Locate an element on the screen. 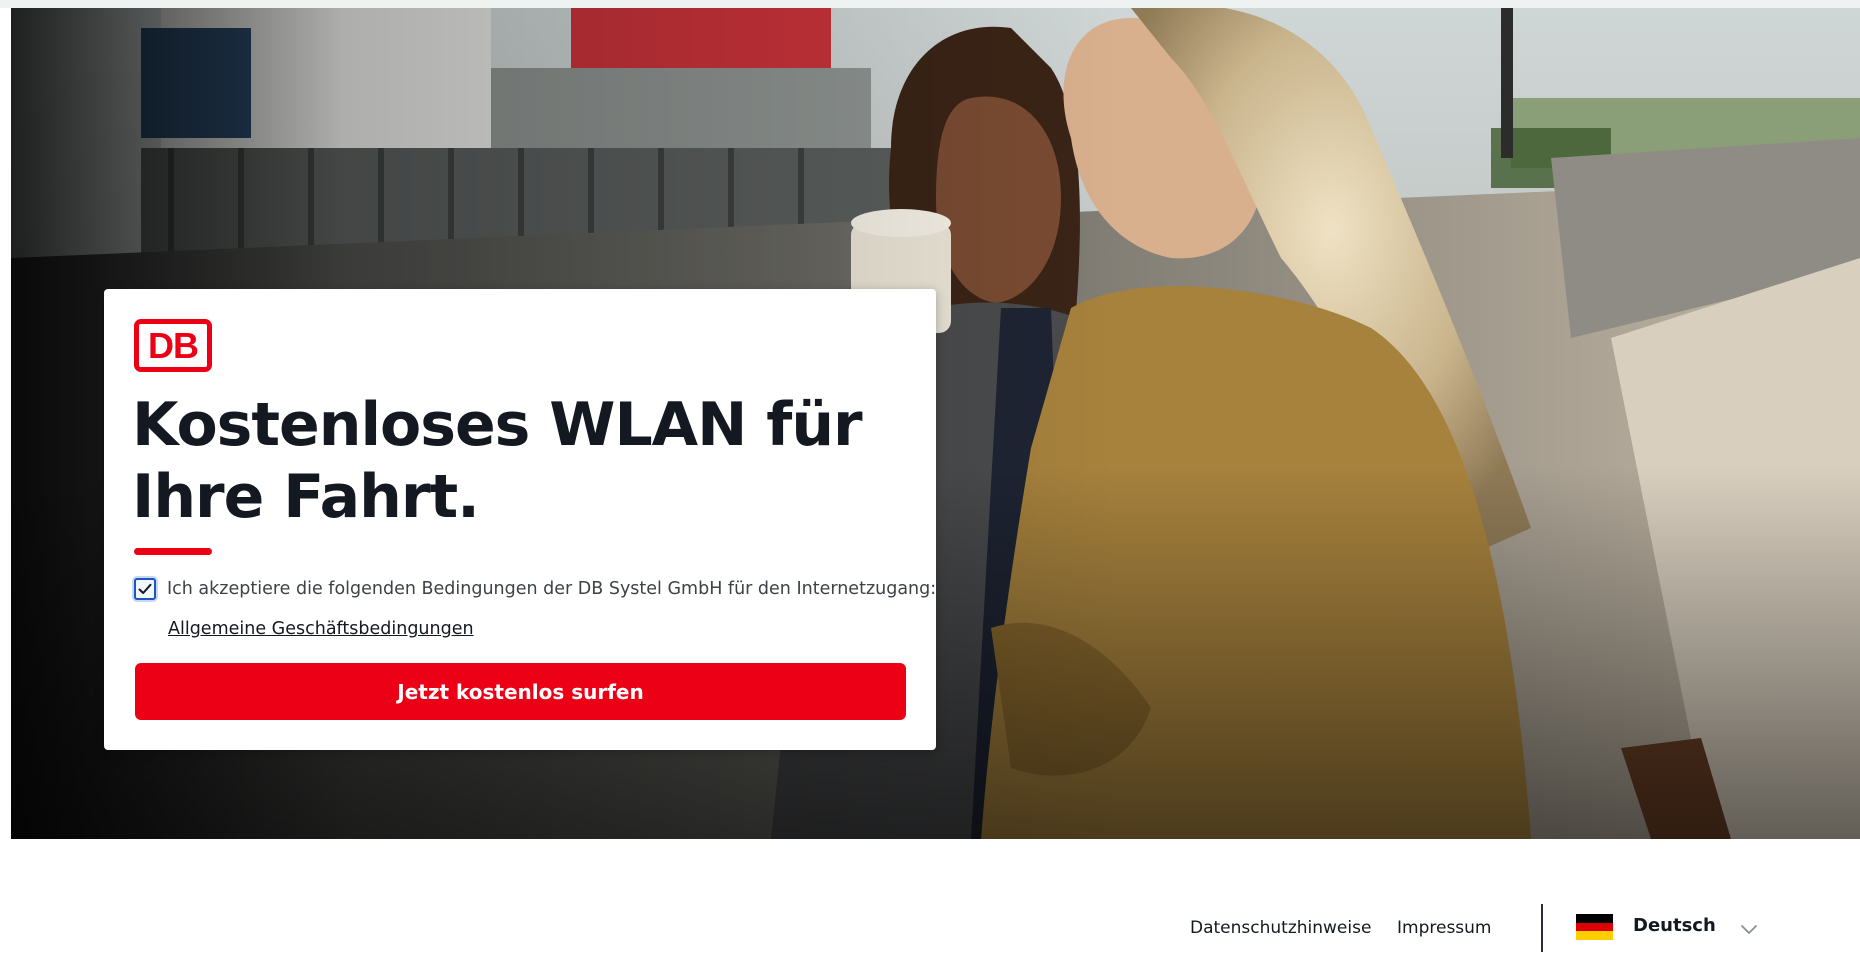 The height and width of the screenshot is (975, 1860). db-logo-text: DB is located at coordinates (173, 345).